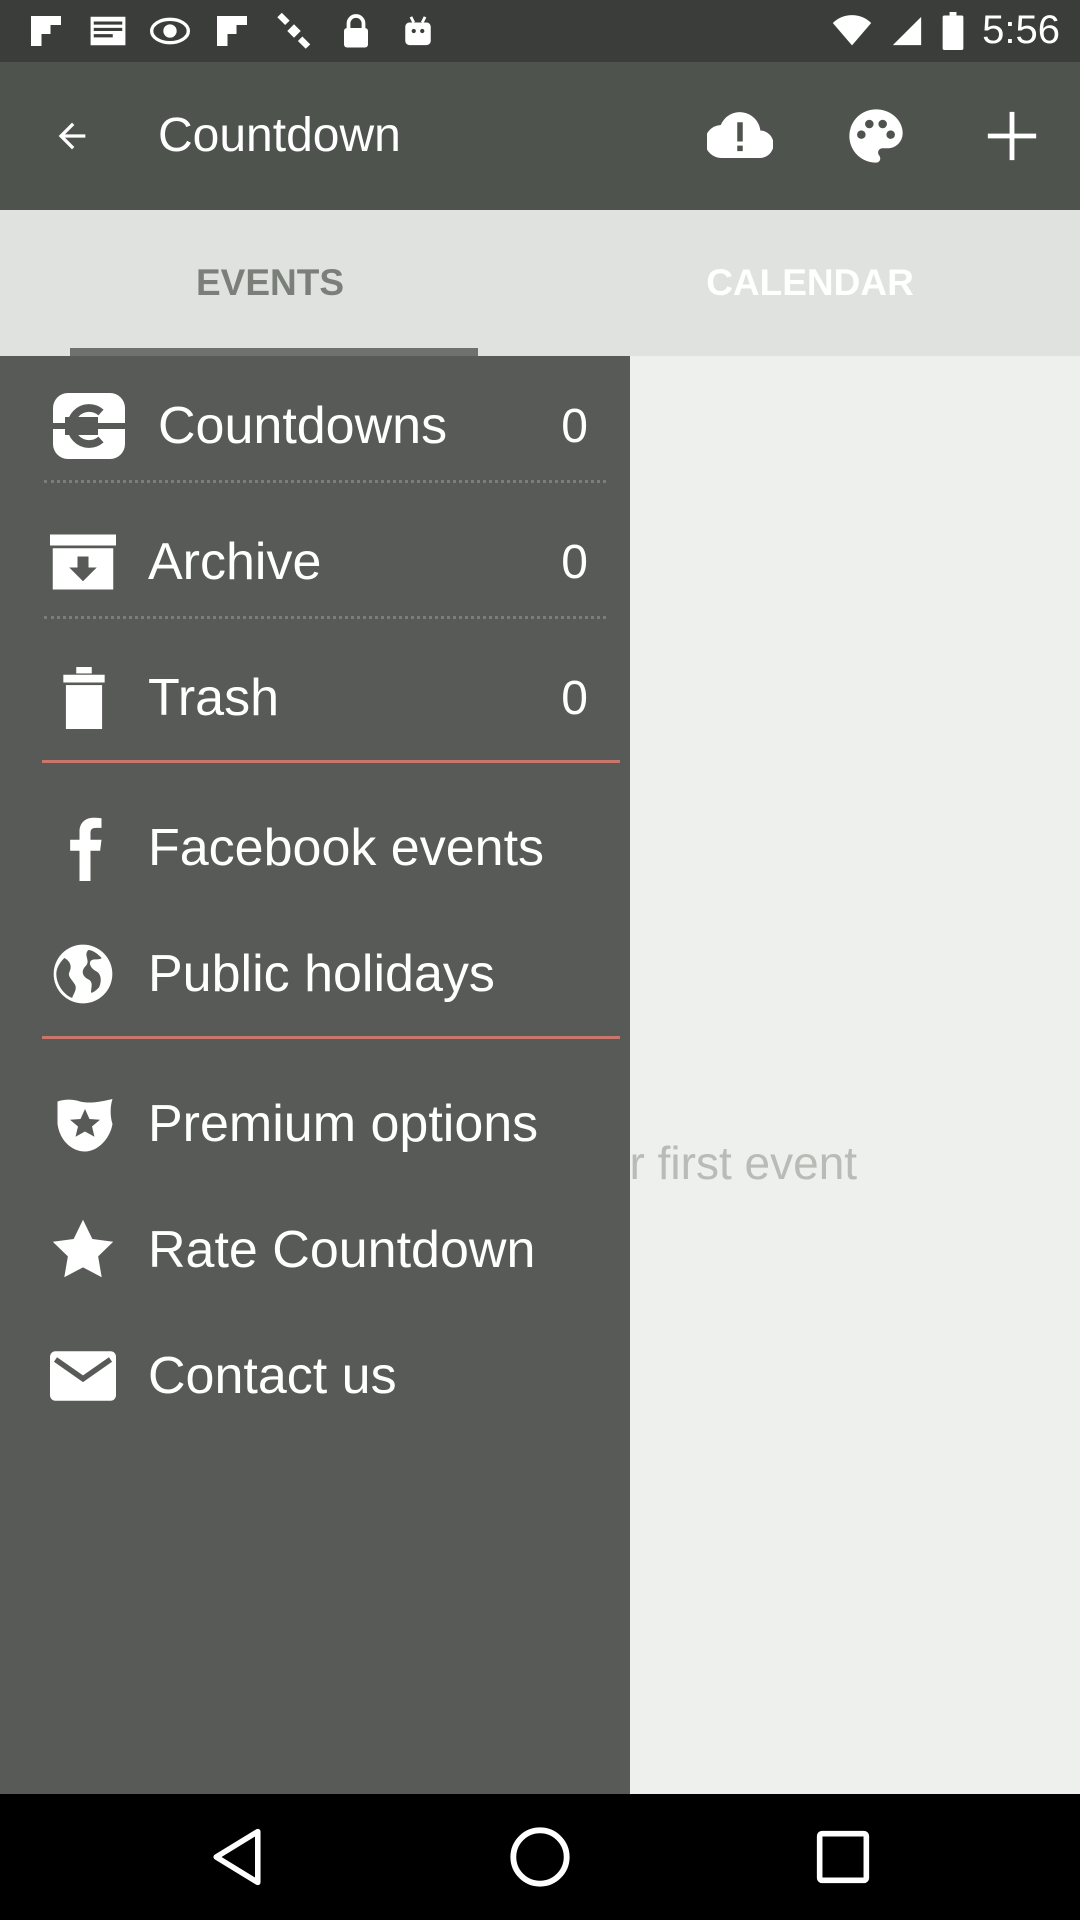  I want to click on facebook-icon, so click(85, 848).